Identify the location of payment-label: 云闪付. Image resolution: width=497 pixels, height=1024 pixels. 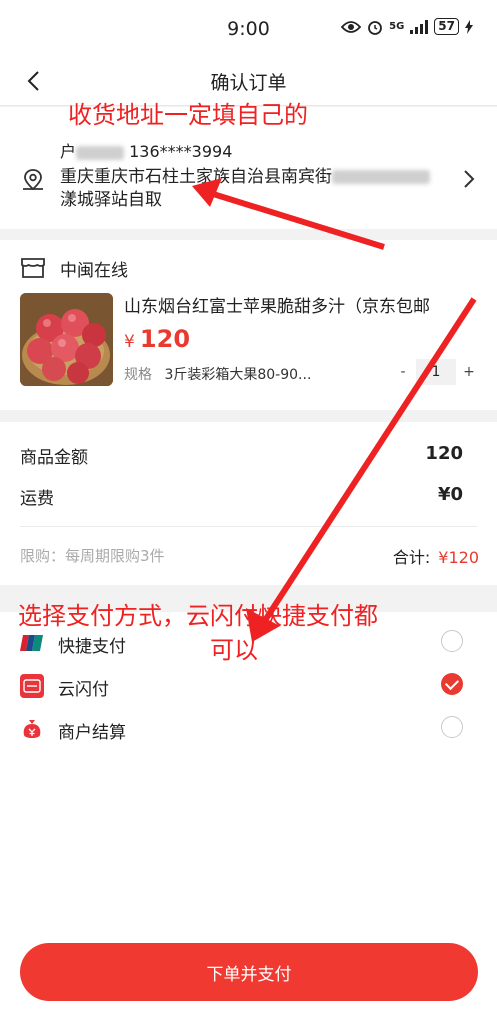
(83, 690).